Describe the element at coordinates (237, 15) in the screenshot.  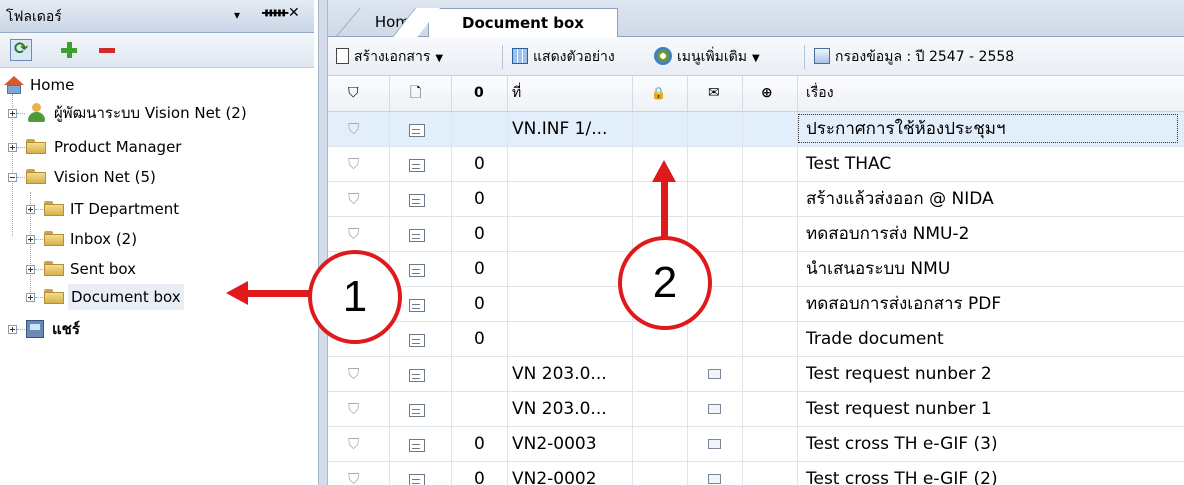
I see `panel-dropdown-icon: ▾` at that location.